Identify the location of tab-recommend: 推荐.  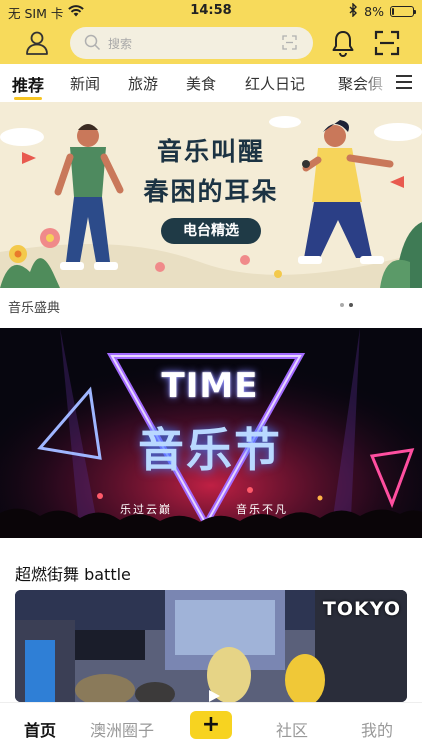
(28, 84).